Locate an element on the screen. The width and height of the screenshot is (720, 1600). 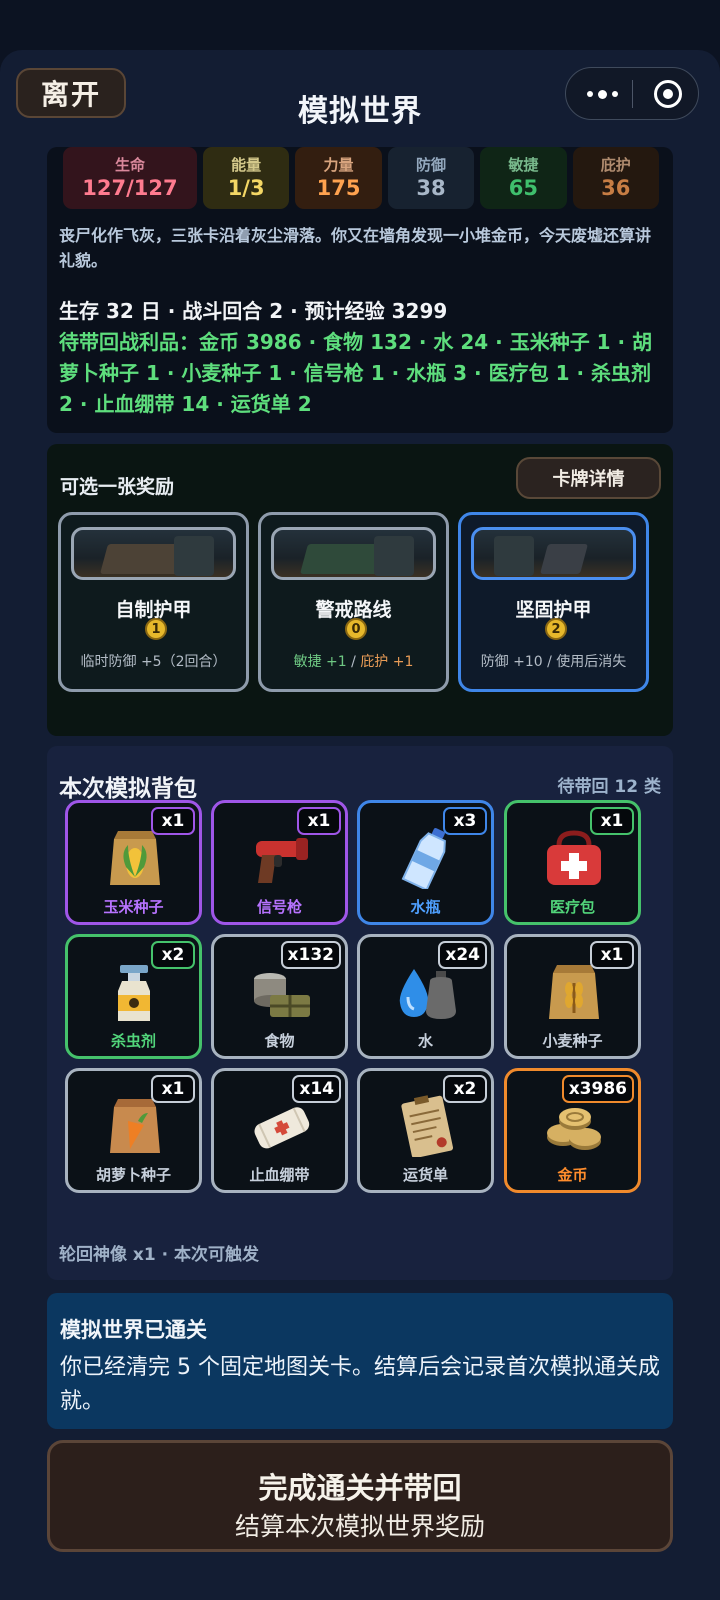
corn-seed-bag-icon is located at coordinates (135, 858).